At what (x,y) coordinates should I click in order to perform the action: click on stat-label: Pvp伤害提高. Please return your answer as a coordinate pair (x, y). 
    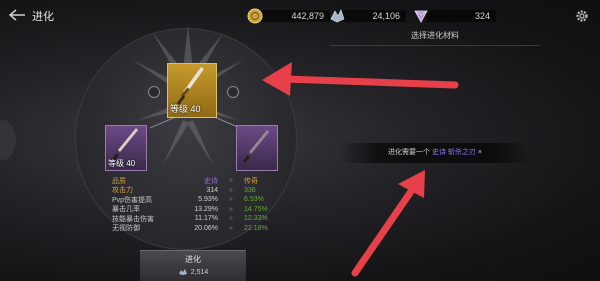
    Looking at the image, I should click on (132, 200).